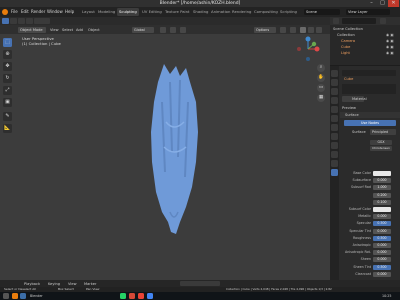 The image size is (400, 300). What do you see at coordinates (141, 296) in the screenshot?
I see `mail-icon` at bounding box center [141, 296].